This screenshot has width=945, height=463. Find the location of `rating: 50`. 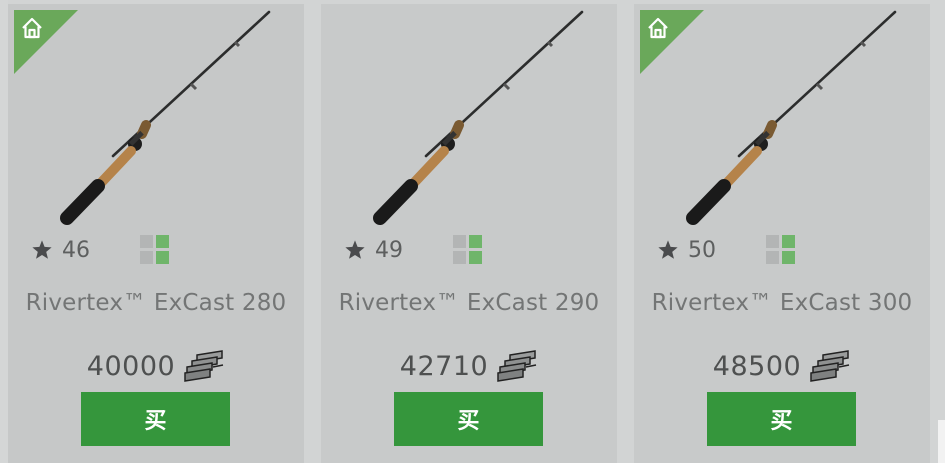

rating: 50 is located at coordinates (686, 250).